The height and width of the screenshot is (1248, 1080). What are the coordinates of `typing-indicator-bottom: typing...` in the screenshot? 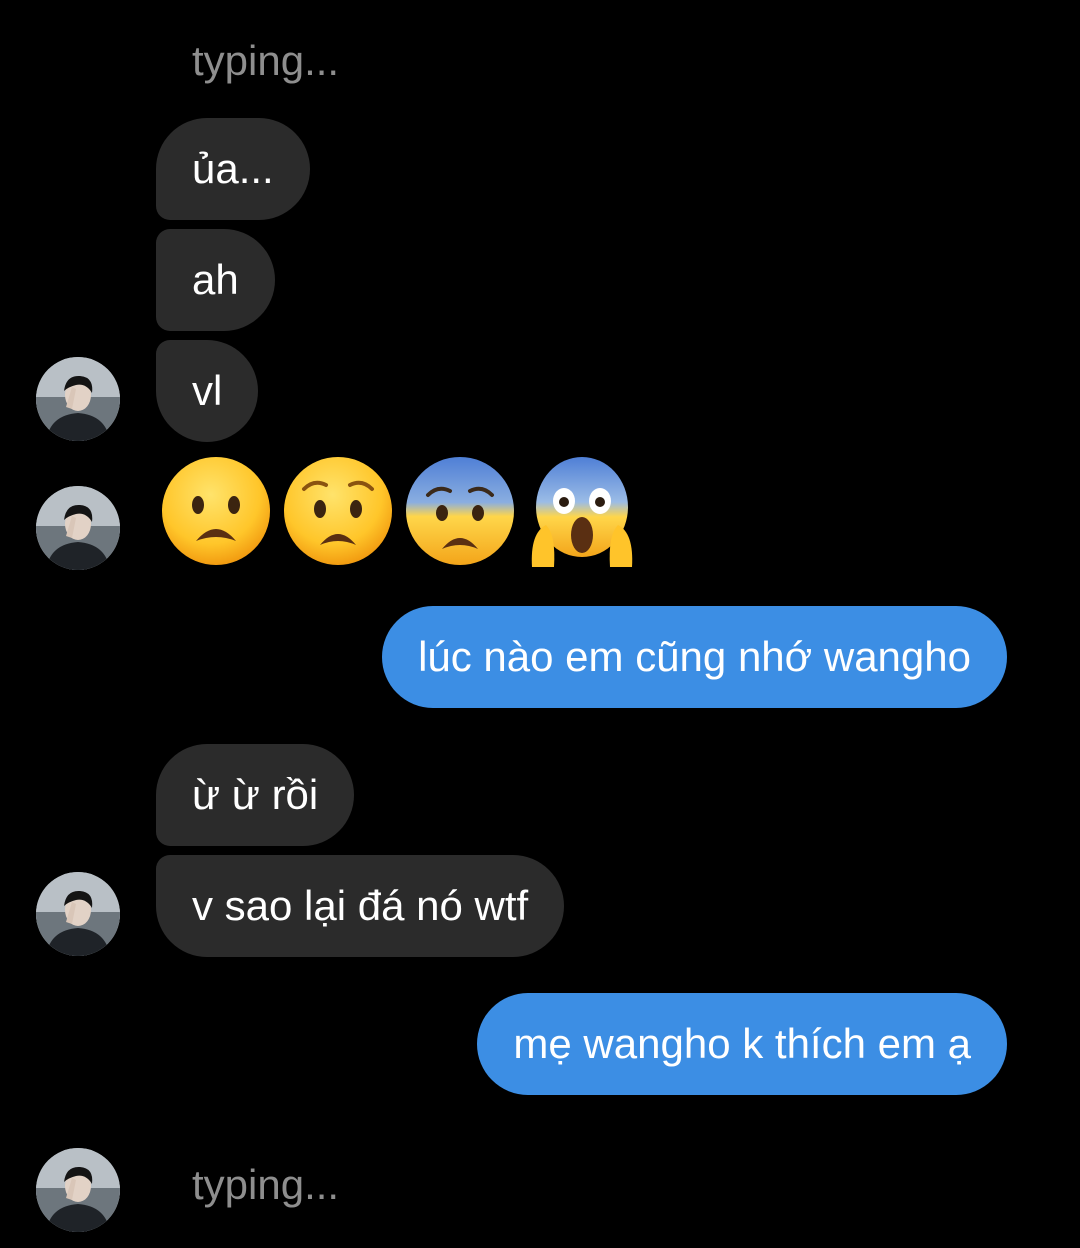 It's located at (266, 1184).